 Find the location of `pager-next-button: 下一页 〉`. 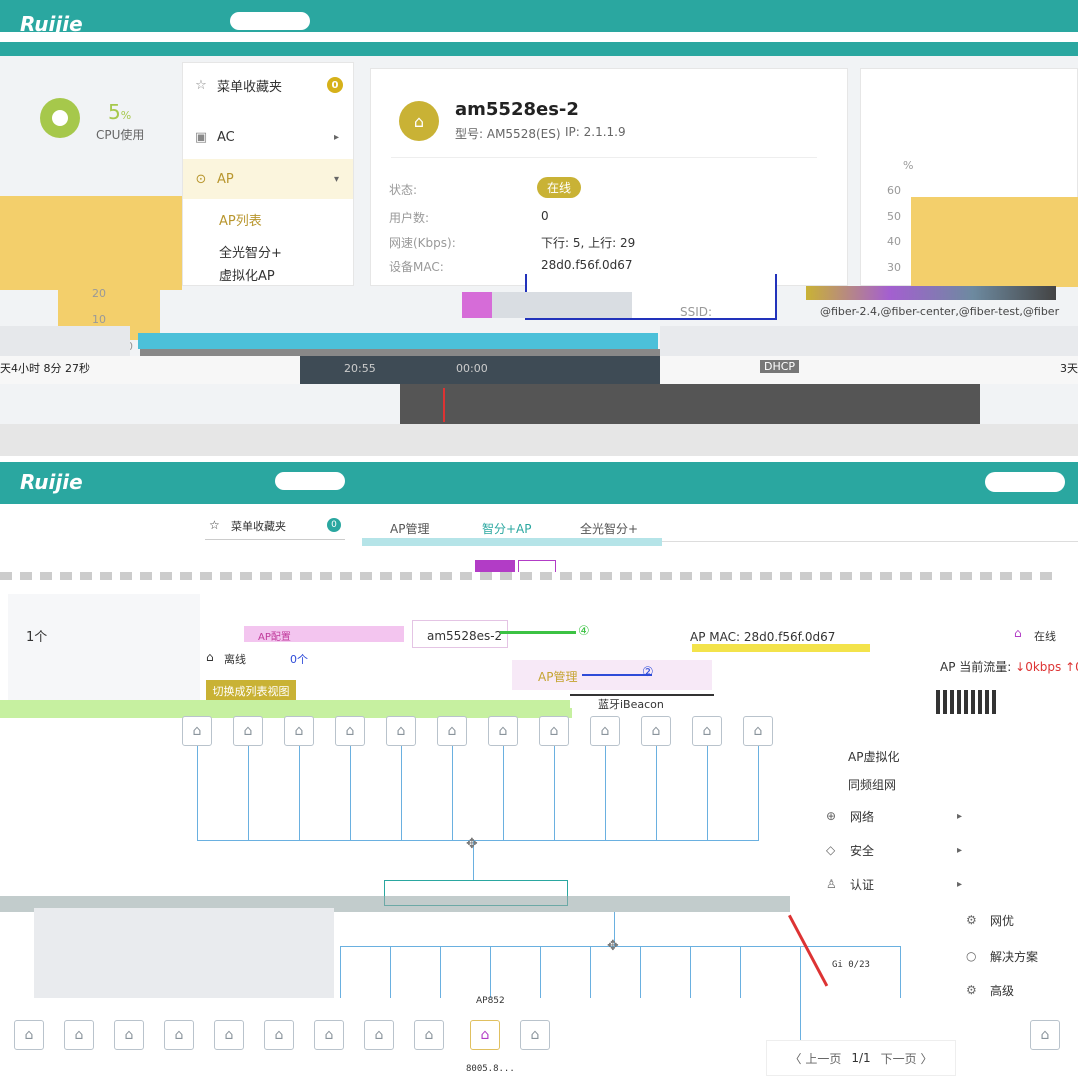

pager-next-button: 下一页 〉 is located at coordinates (907, 1058).